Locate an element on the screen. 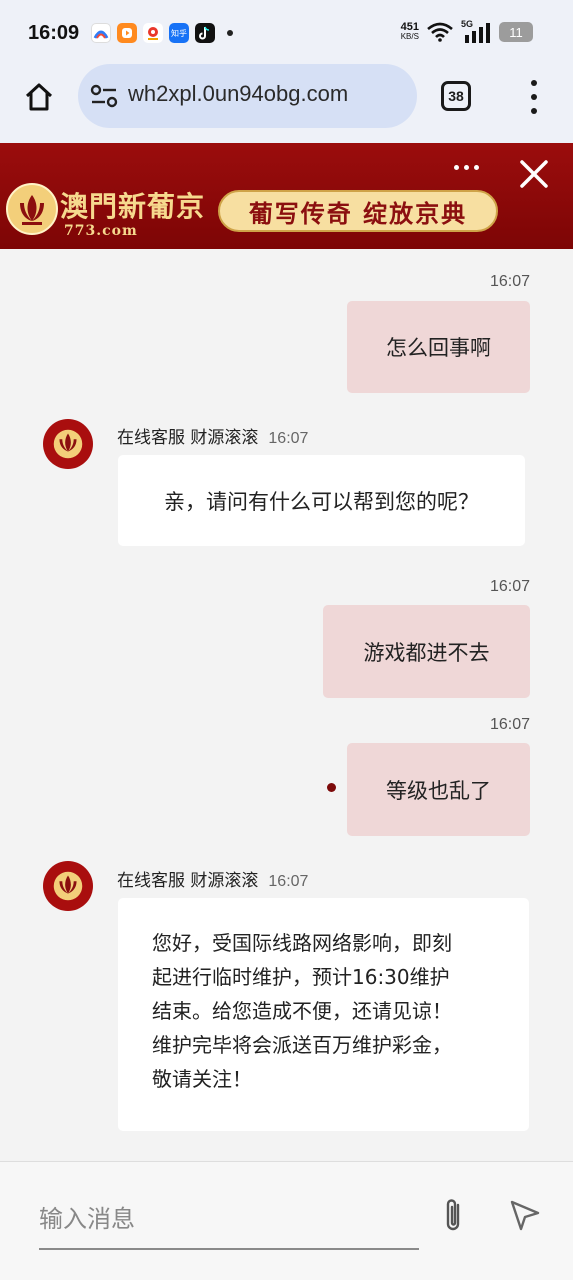 The width and height of the screenshot is (573, 1280). brand-name: 澳門新葡京 is located at coordinates (133, 206).